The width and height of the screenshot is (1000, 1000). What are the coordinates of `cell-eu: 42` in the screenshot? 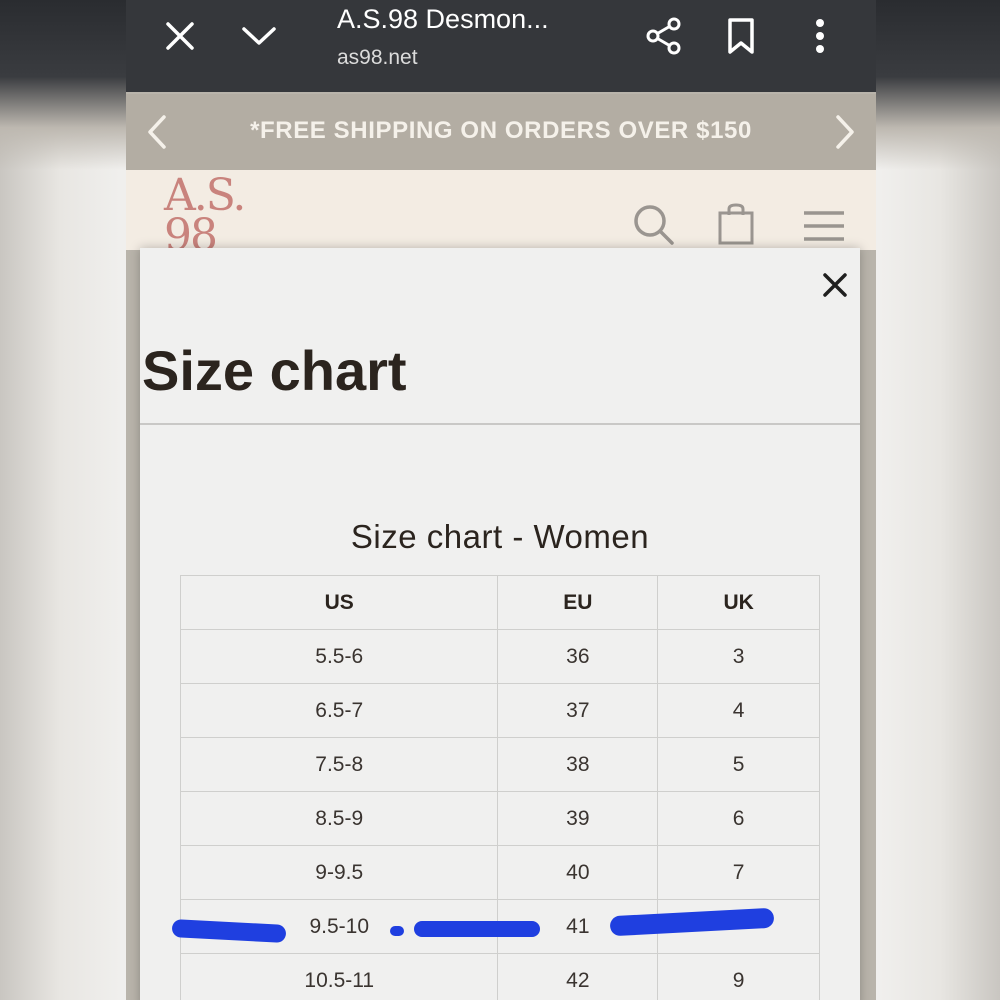 It's located at (578, 976).